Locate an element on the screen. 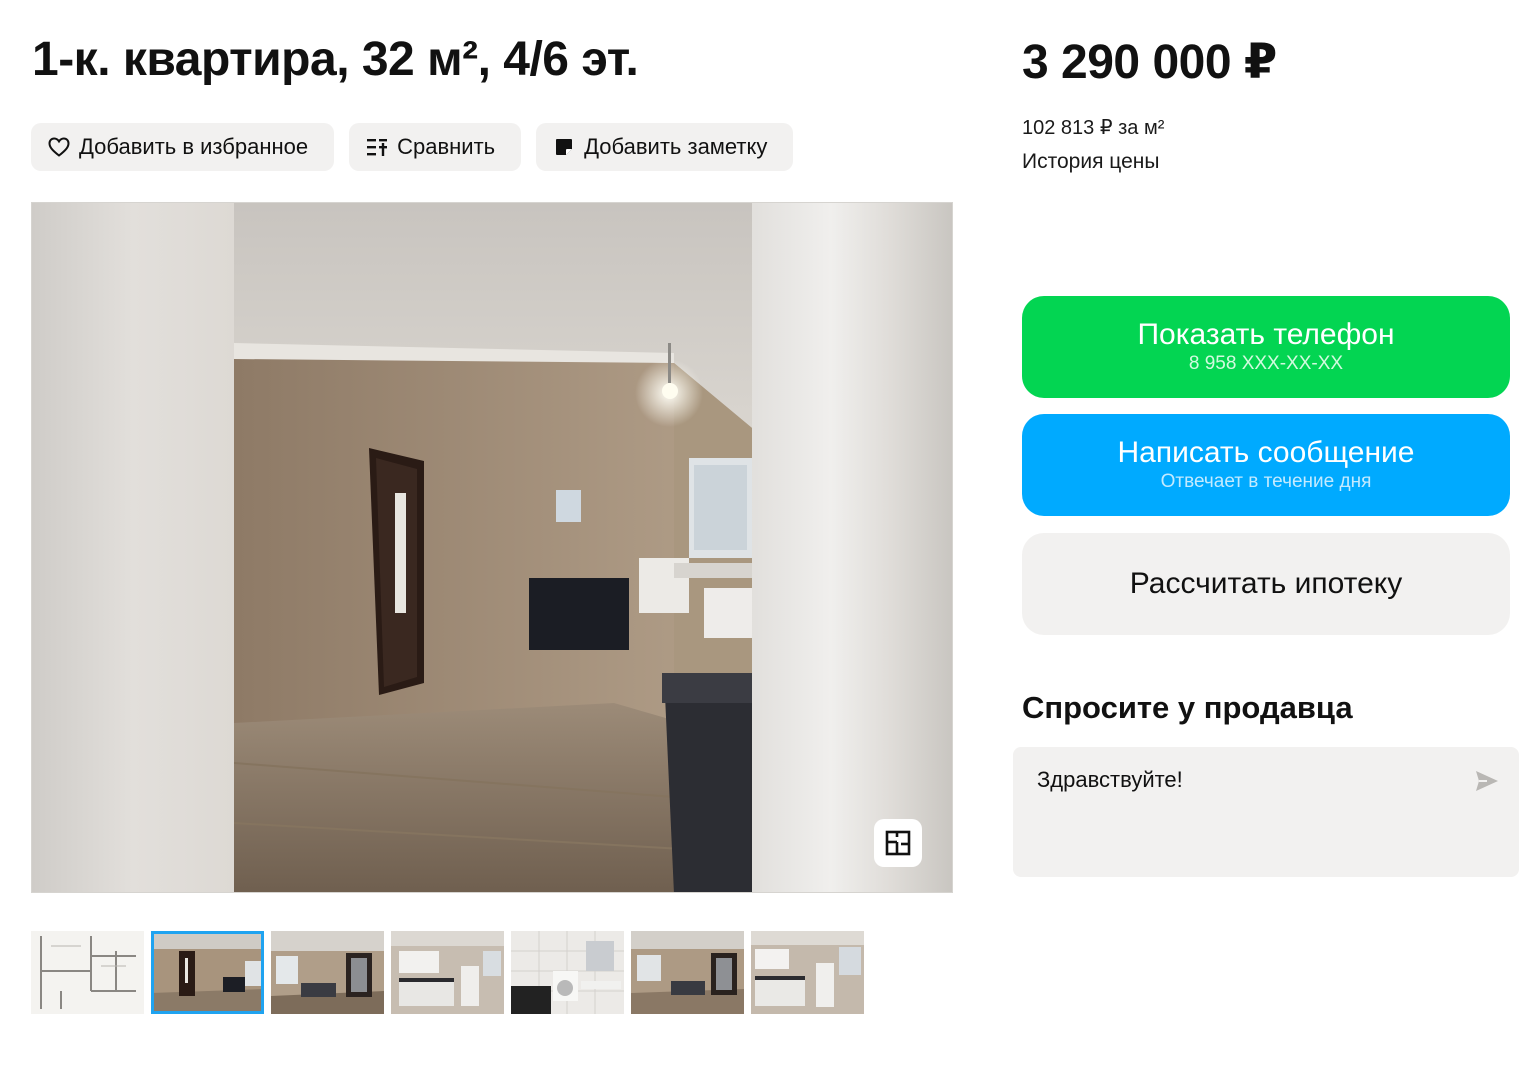 Image resolution: width=1540 pixels, height=1078 pixels. calculate-mortgage-button: Рассчитать ипотеку is located at coordinates (1266, 584).